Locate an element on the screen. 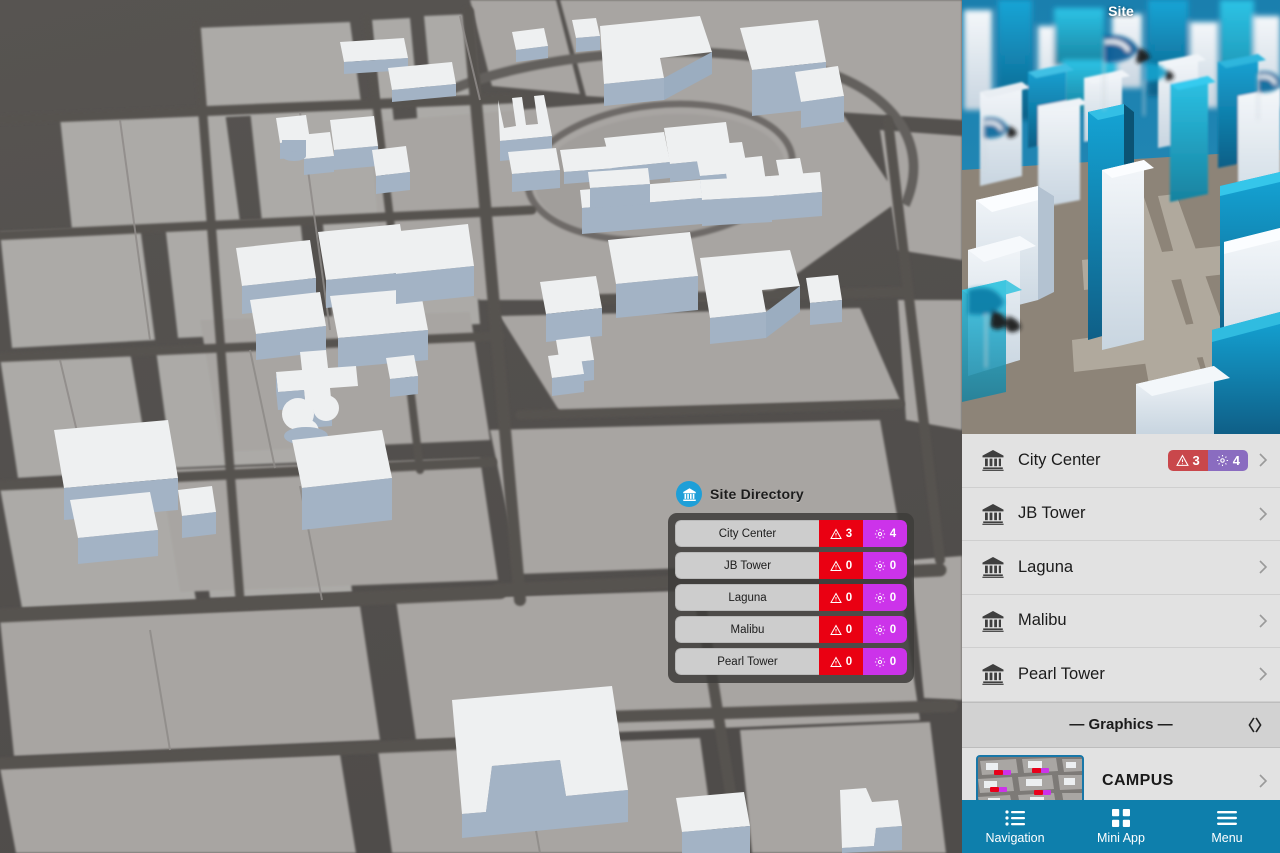  graphics-section-label: — Graphics — is located at coordinates (1121, 724).